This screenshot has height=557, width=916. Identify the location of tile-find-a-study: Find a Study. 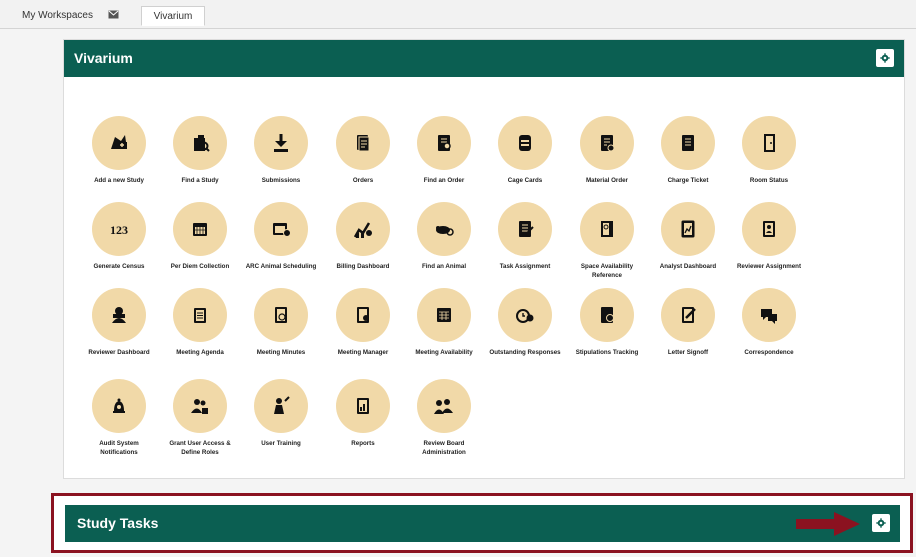
(200, 150).